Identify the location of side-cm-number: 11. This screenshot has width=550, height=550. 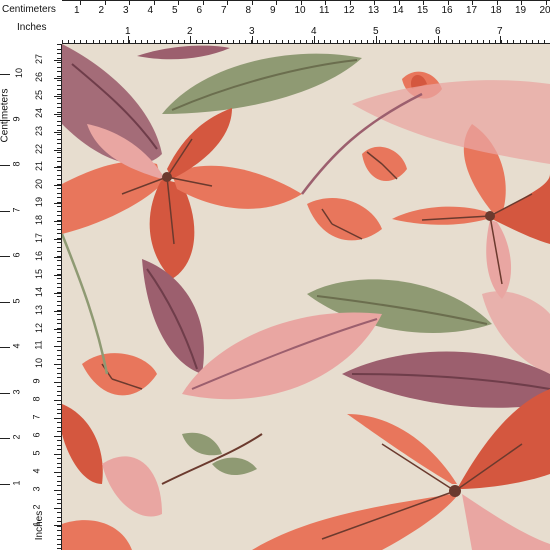
(38, 345).